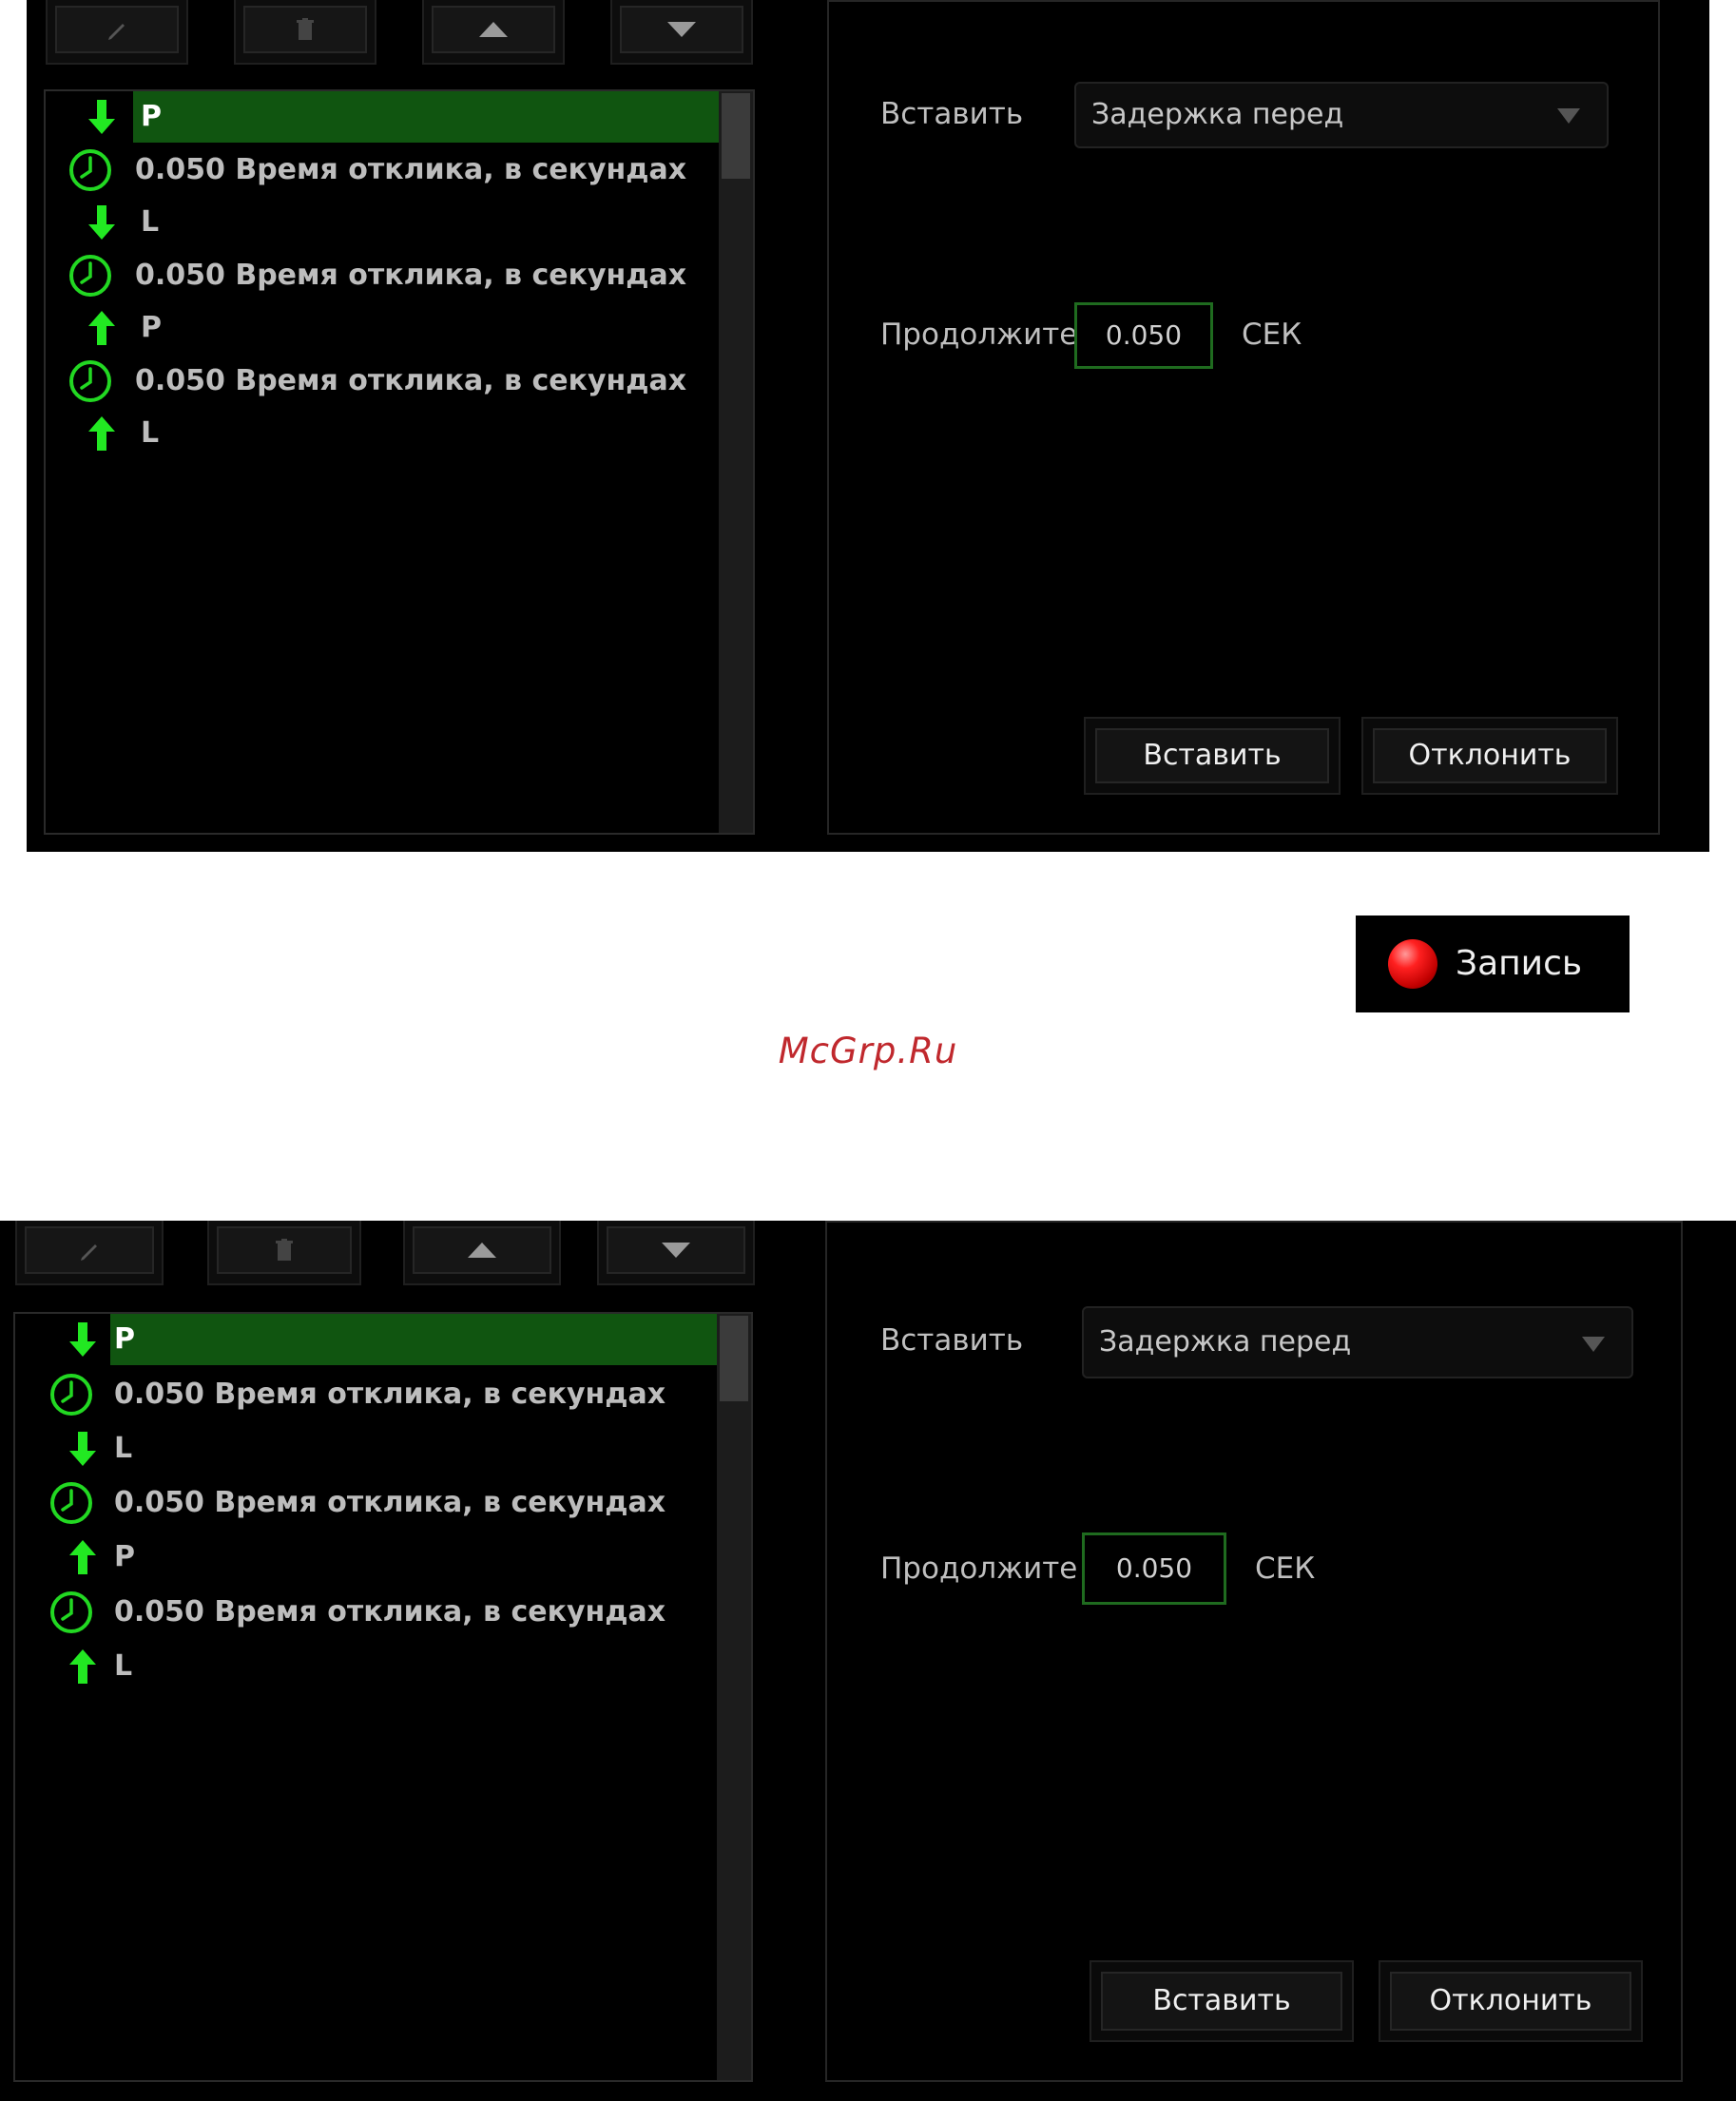 This screenshot has height=2101, width=1736. I want to click on record-dot-icon, so click(1413, 964).